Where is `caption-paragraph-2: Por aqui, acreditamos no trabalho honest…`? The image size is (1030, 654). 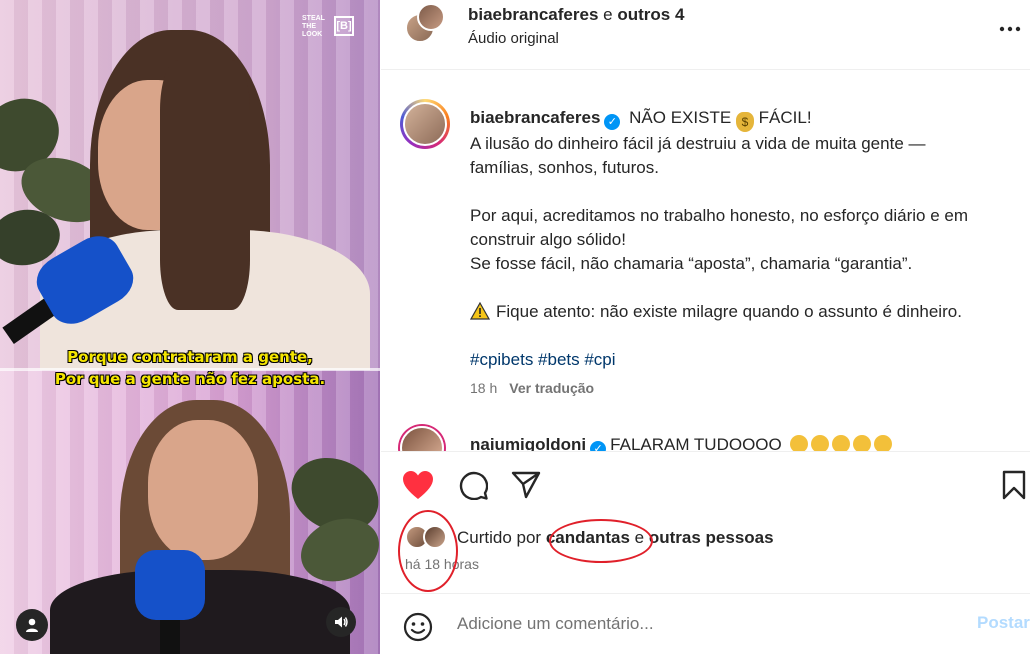 caption-paragraph-2: Por aqui, acreditamos no trabalho honest… is located at coordinates (719, 227).